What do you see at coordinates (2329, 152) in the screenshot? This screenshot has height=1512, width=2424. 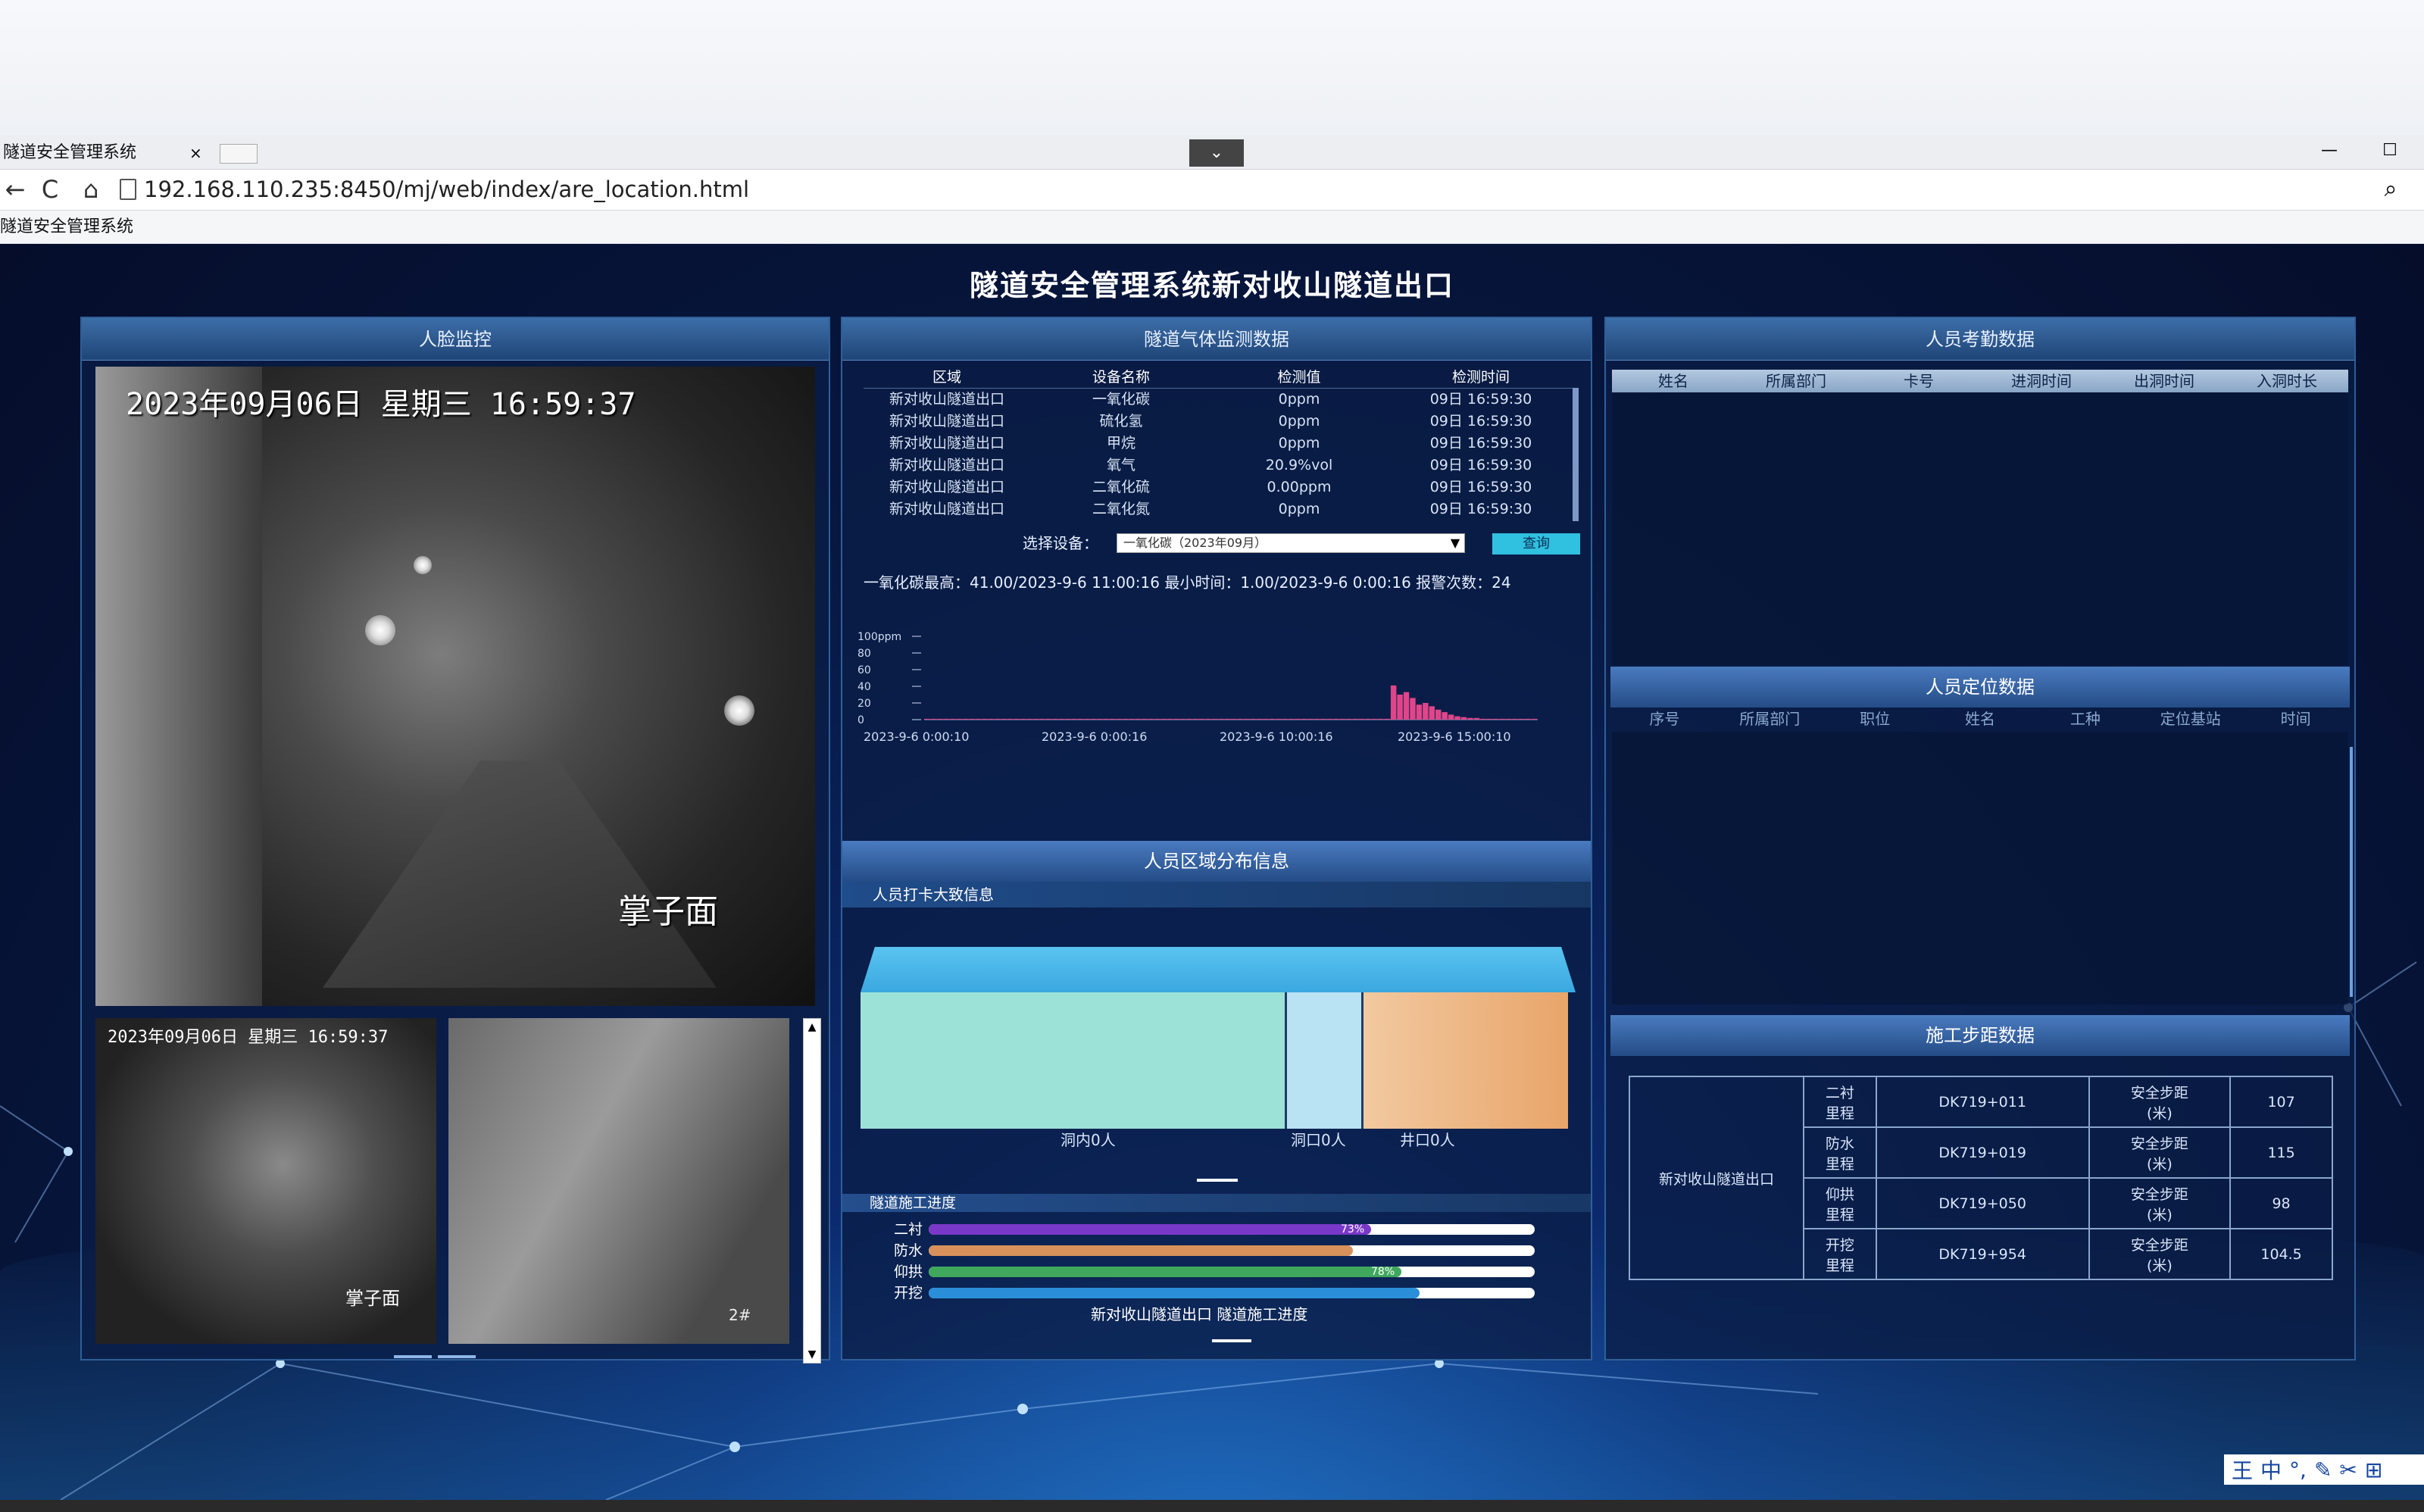 I see `minimize-button: —` at bounding box center [2329, 152].